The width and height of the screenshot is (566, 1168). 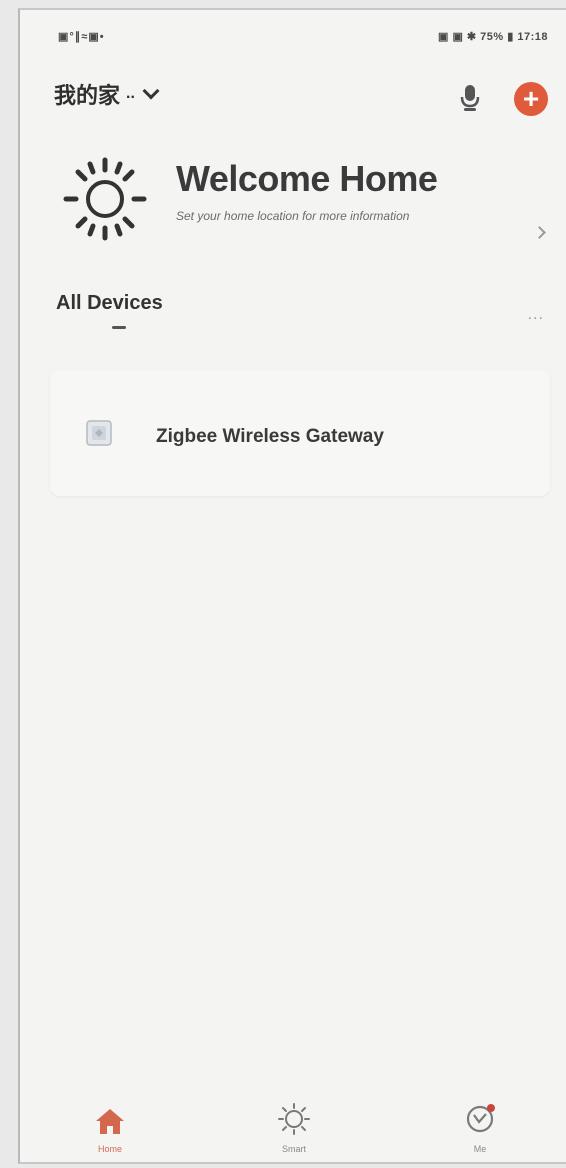 What do you see at coordinates (110, 1121) in the screenshot?
I see `home-icon` at bounding box center [110, 1121].